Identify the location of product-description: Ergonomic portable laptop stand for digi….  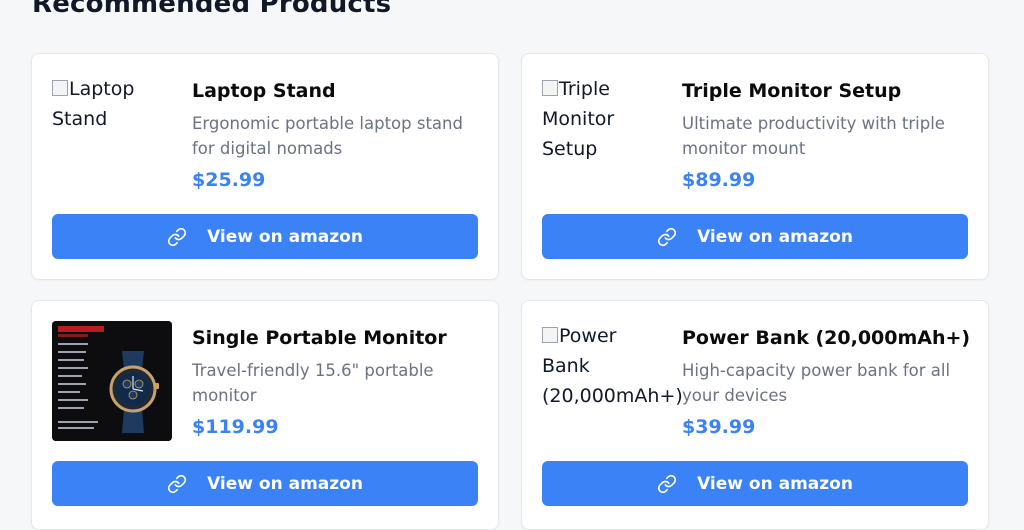
(327, 136).